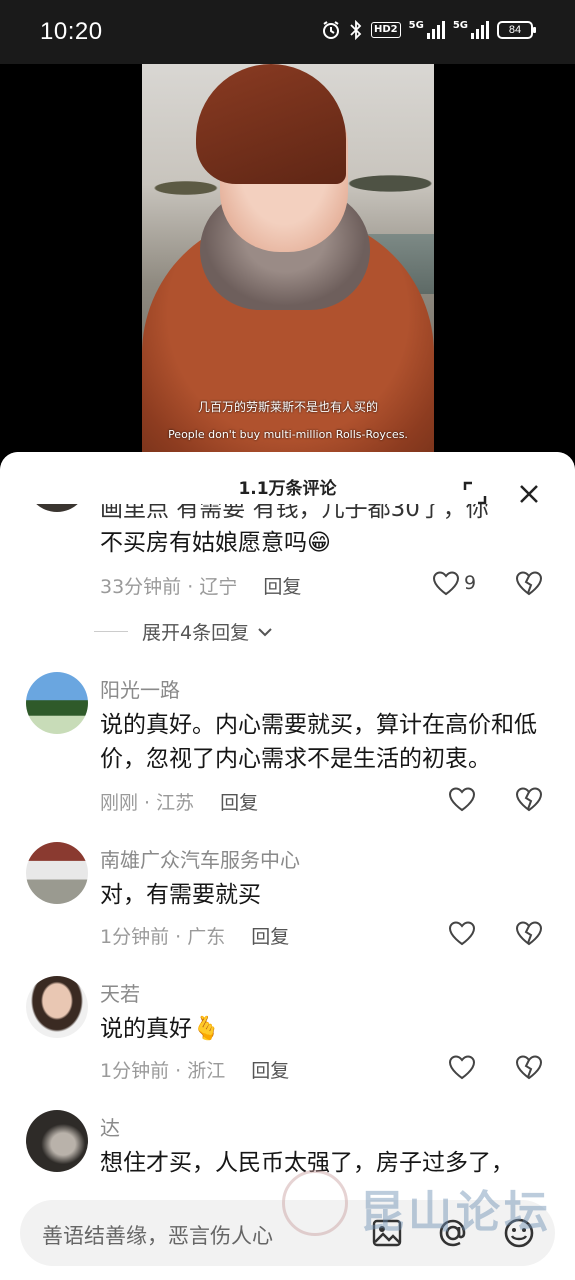  I want to click on chevron-down-icon, so click(265, 631).